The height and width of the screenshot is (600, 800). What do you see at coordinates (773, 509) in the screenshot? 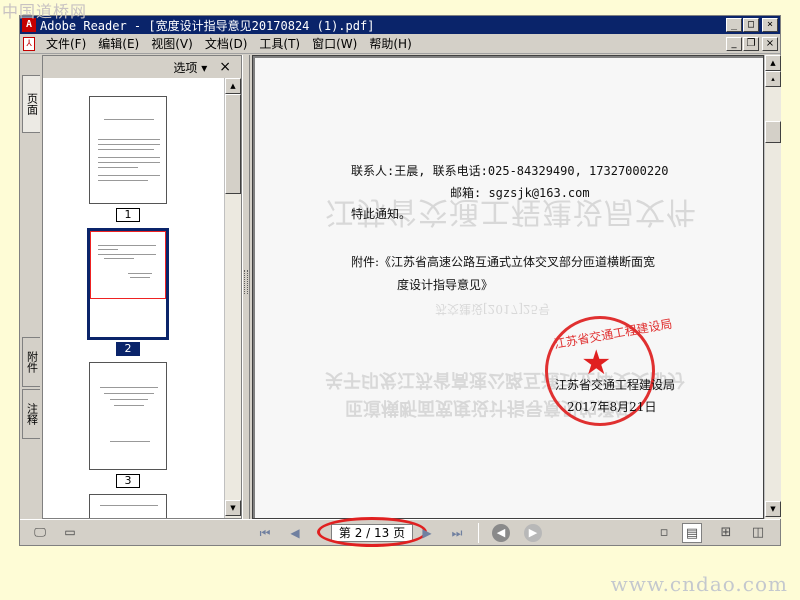
I see `doc-scroll-down-icon: ▼` at bounding box center [773, 509].